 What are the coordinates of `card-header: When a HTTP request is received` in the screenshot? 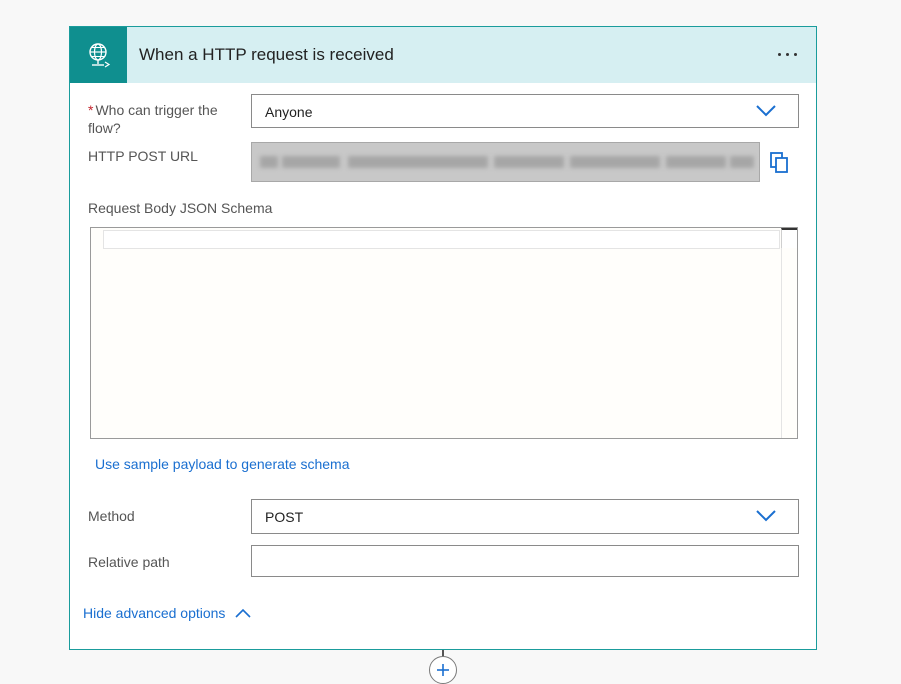 It's located at (443, 55).